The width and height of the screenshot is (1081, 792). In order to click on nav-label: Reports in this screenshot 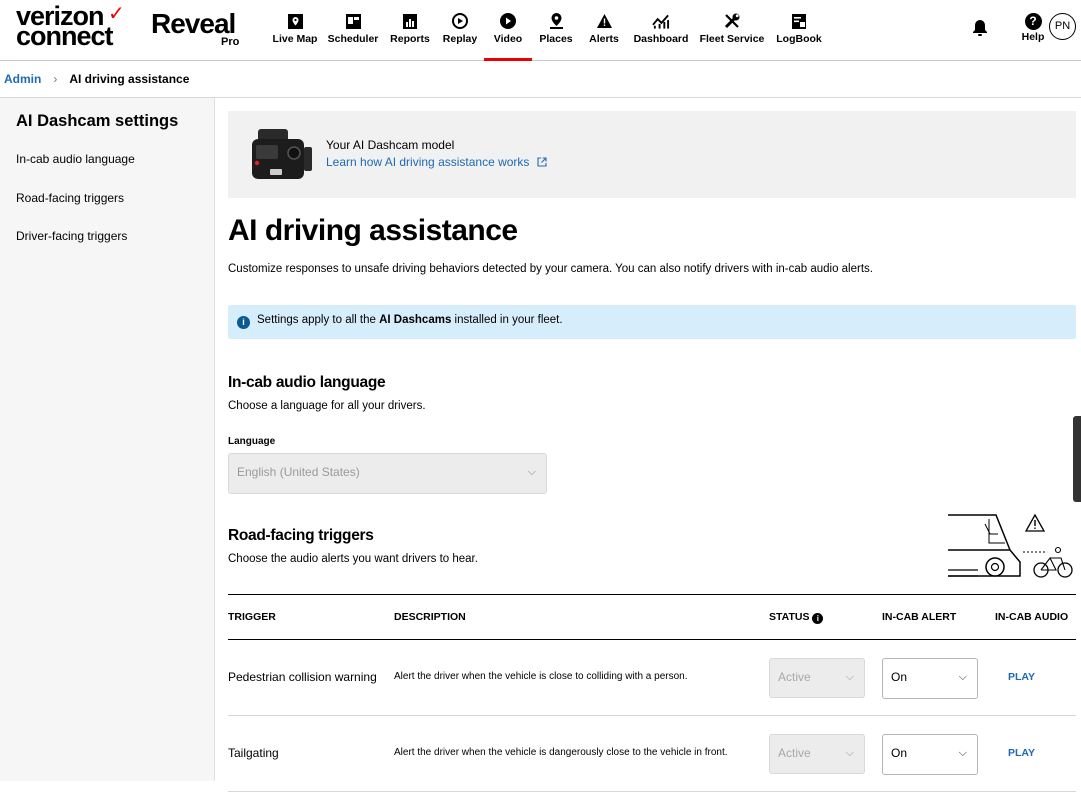, I will do `click(410, 39)`.